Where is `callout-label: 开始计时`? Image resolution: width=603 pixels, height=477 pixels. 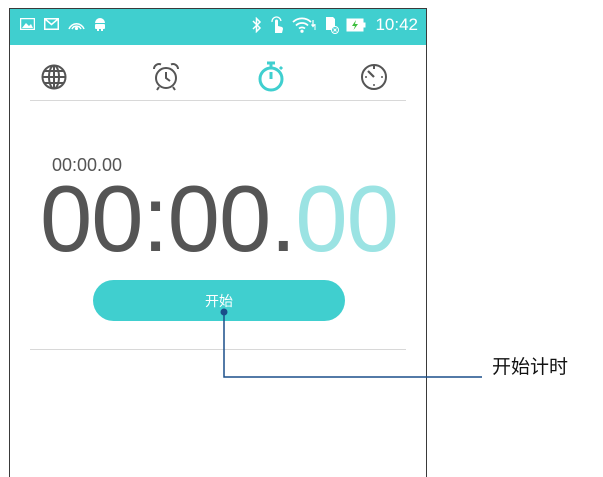
callout-label: 开始计时 is located at coordinates (530, 367).